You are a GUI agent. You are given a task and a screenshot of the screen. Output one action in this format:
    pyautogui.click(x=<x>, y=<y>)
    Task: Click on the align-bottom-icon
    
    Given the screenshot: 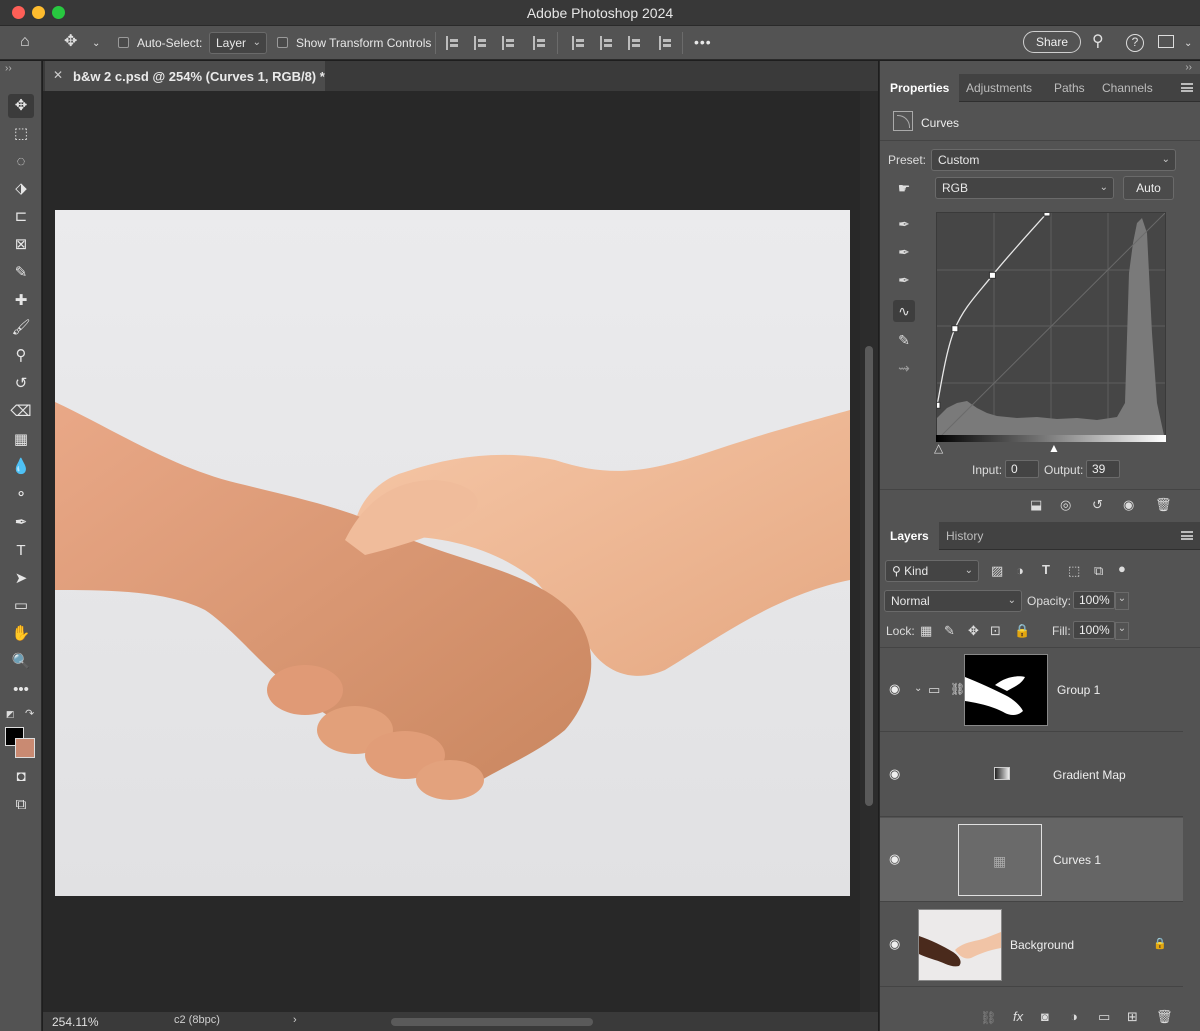 What is the action you would take?
    pyautogui.click(x=635, y=43)
    